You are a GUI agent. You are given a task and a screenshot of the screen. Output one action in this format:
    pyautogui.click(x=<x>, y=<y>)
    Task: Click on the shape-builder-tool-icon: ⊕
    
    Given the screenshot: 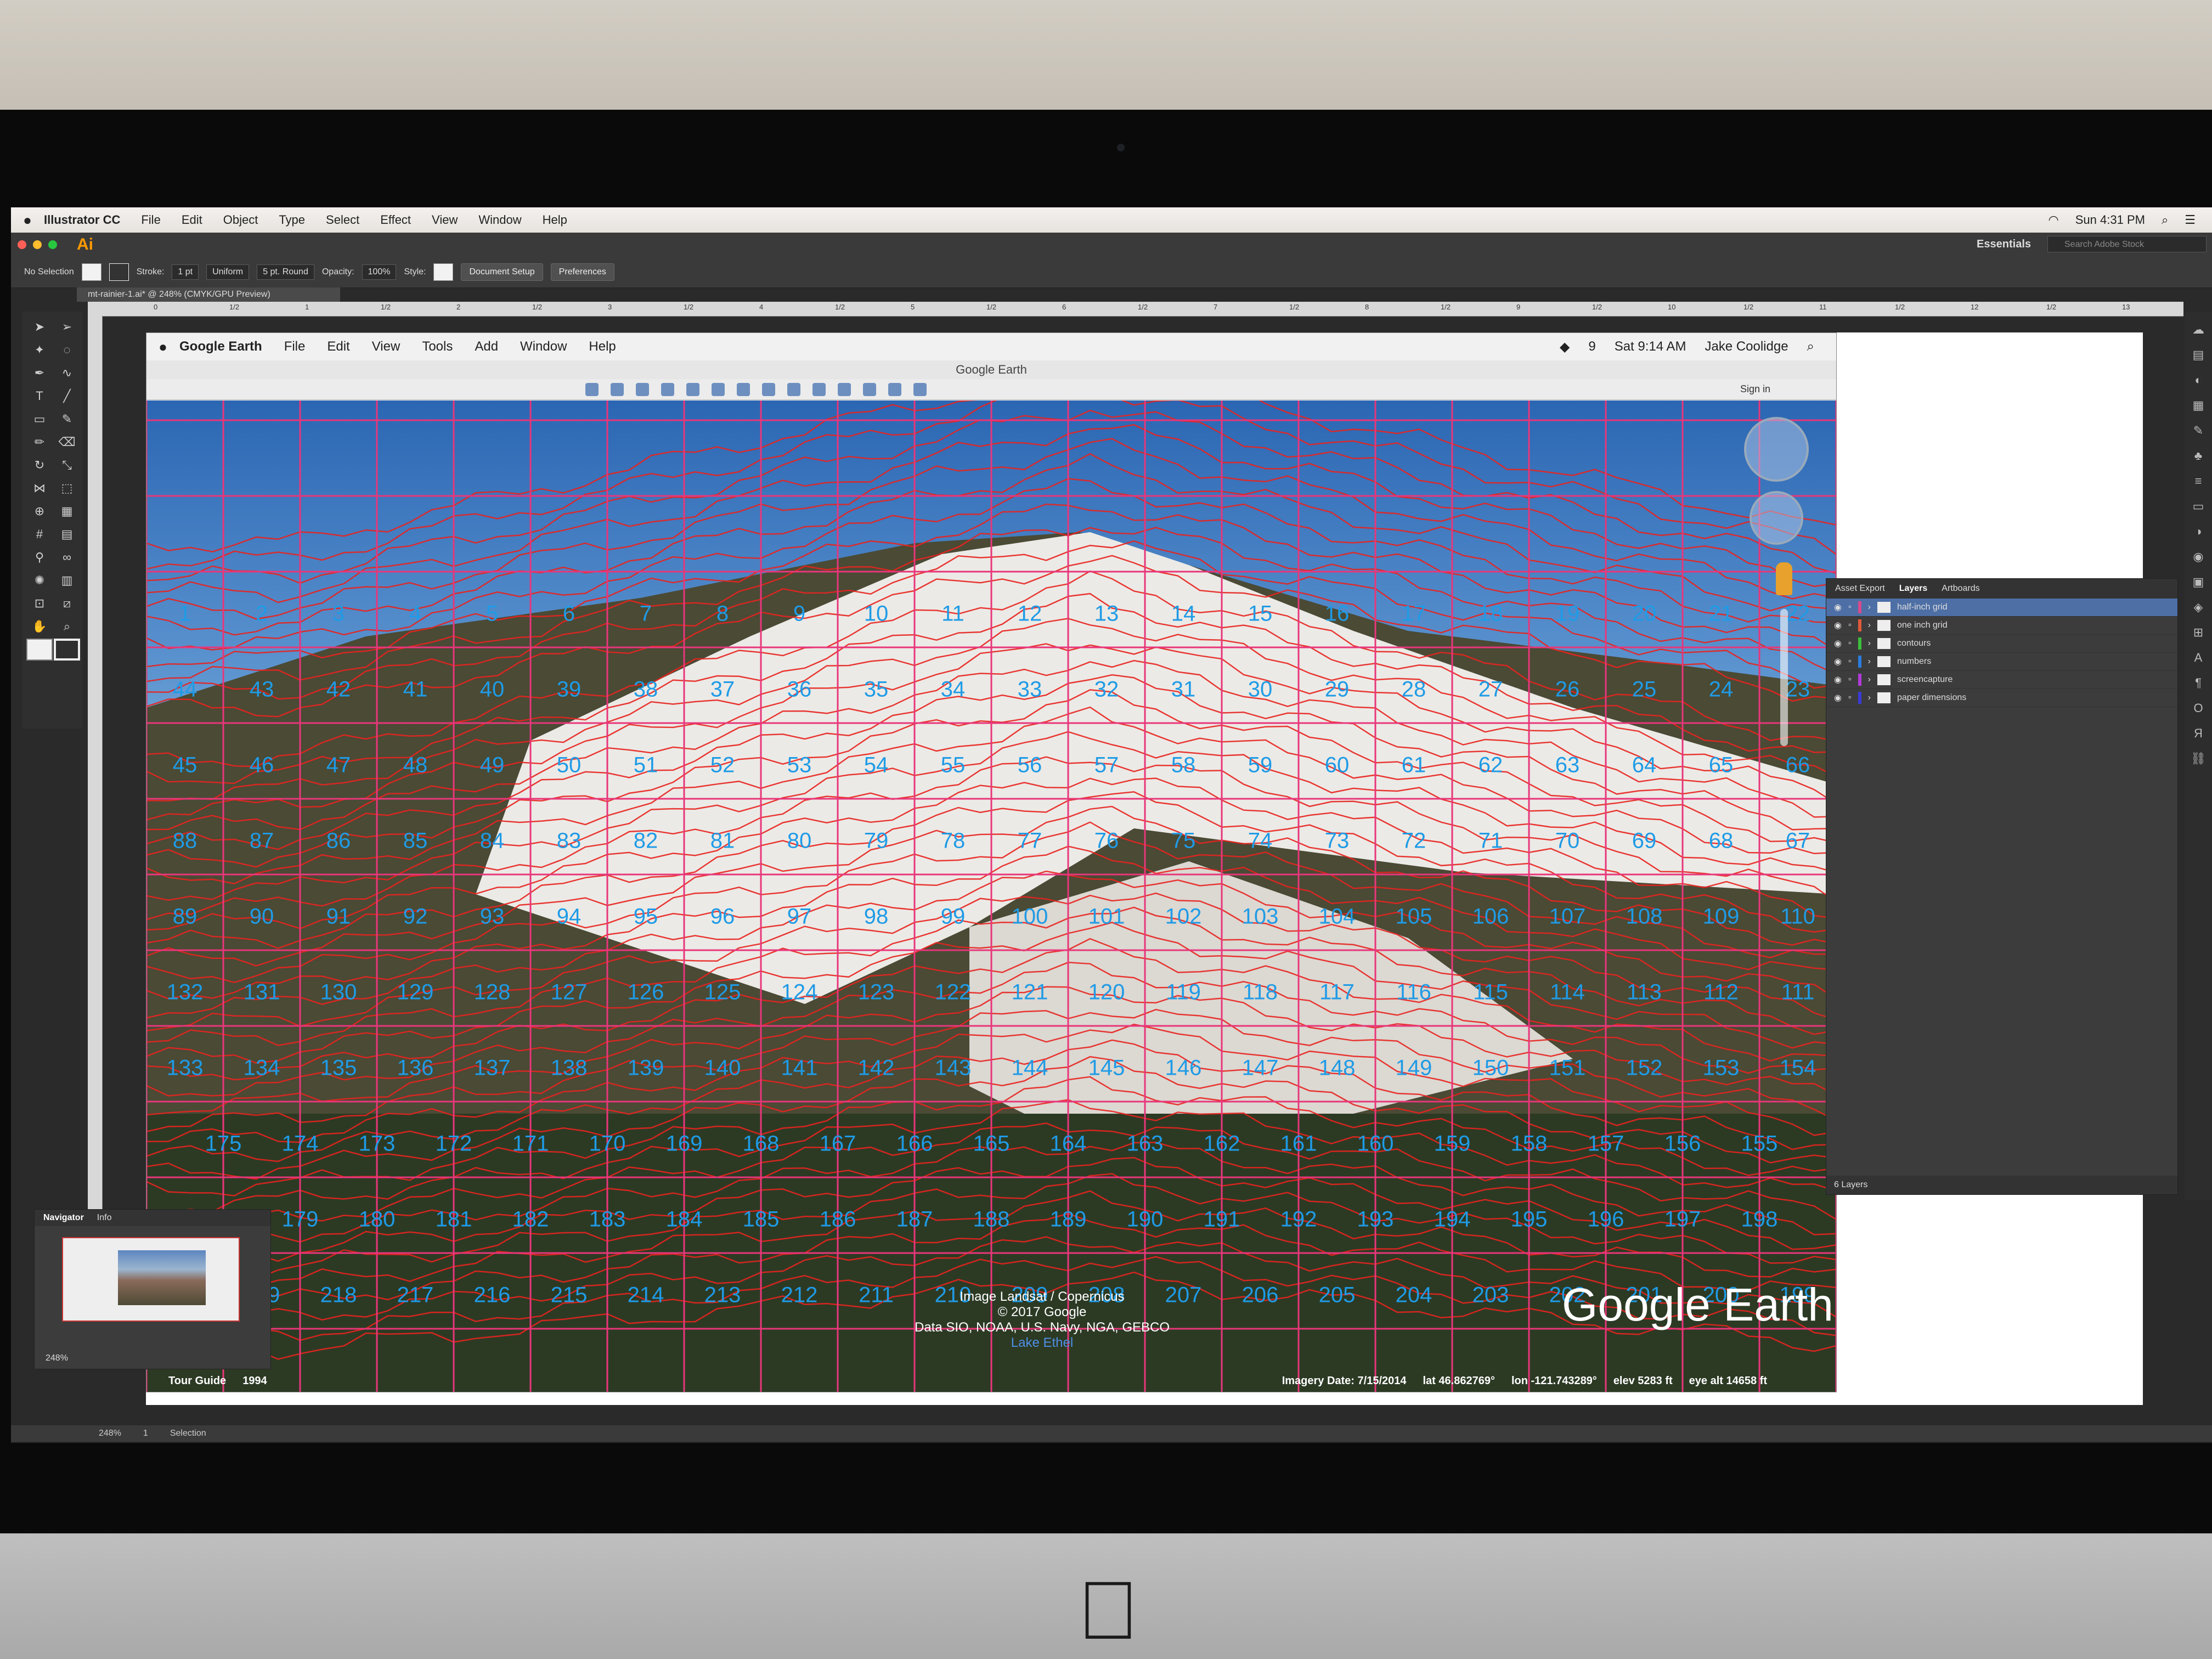 What is the action you would take?
    pyautogui.click(x=39, y=511)
    